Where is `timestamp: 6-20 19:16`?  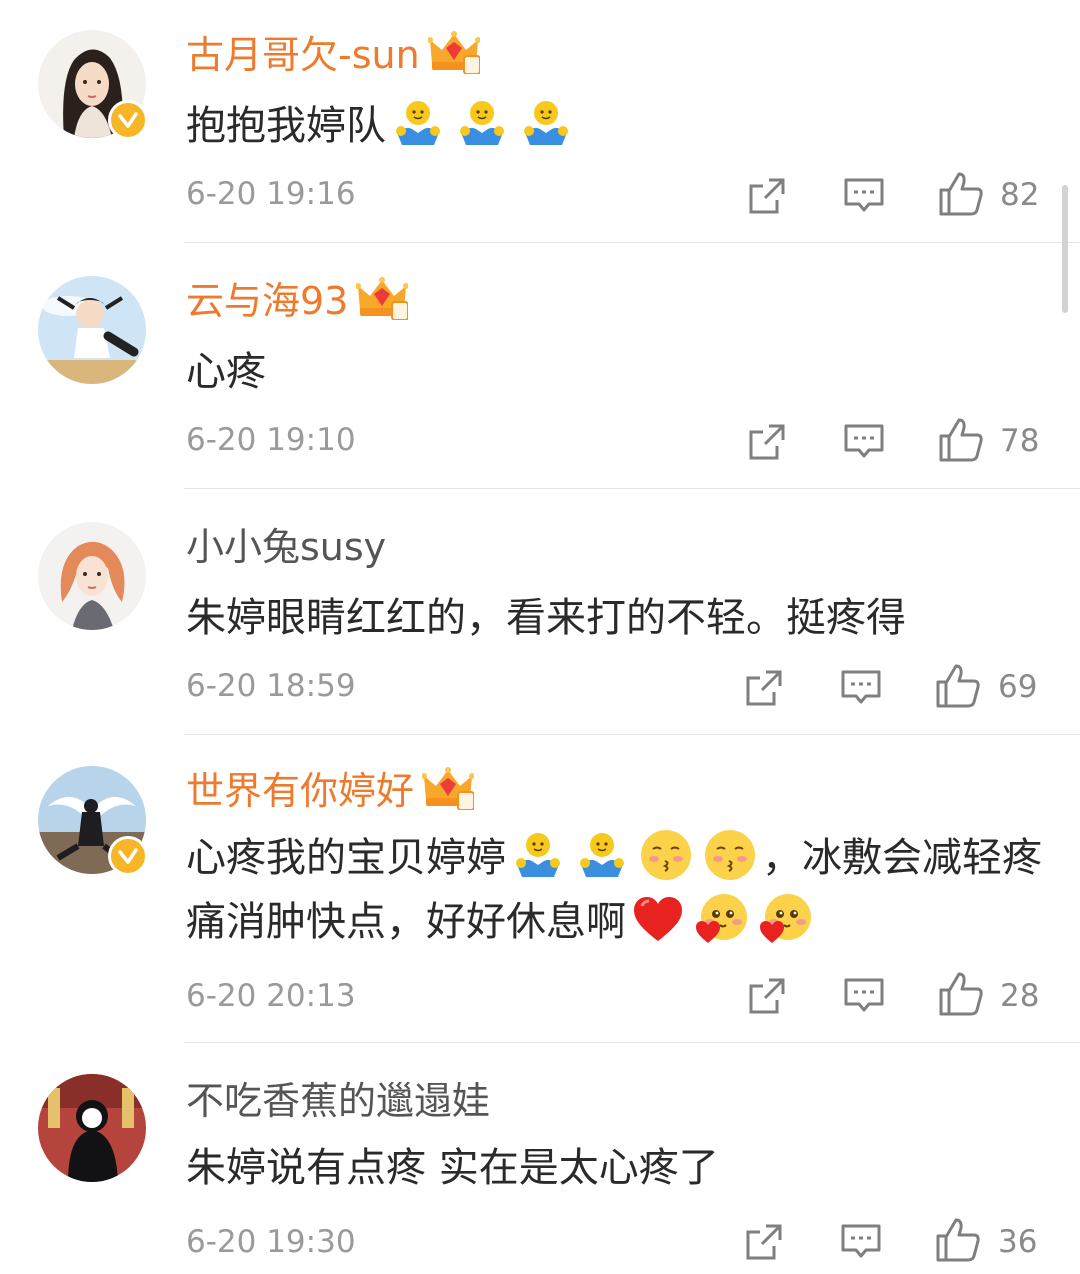 timestamp: 6-20 19:16 is located at coordinates (271, 194).